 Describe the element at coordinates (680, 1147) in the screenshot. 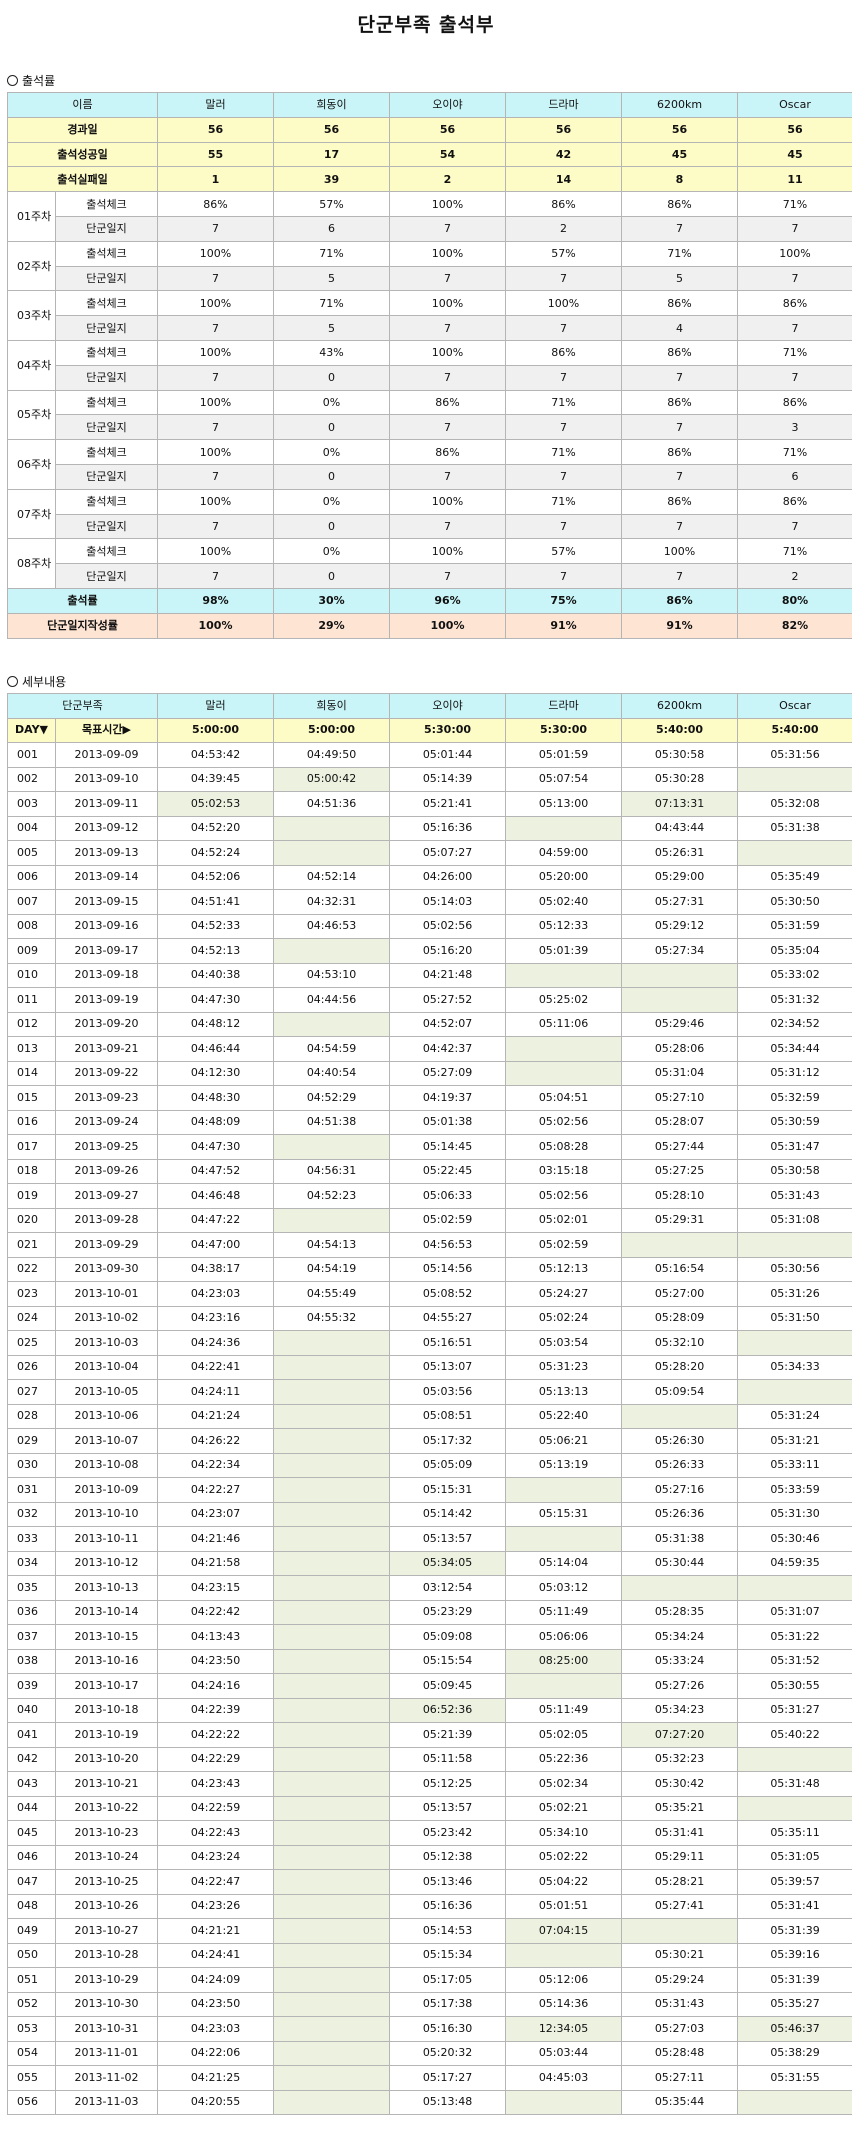

I see `wake-time: 05:27:44` at that location.